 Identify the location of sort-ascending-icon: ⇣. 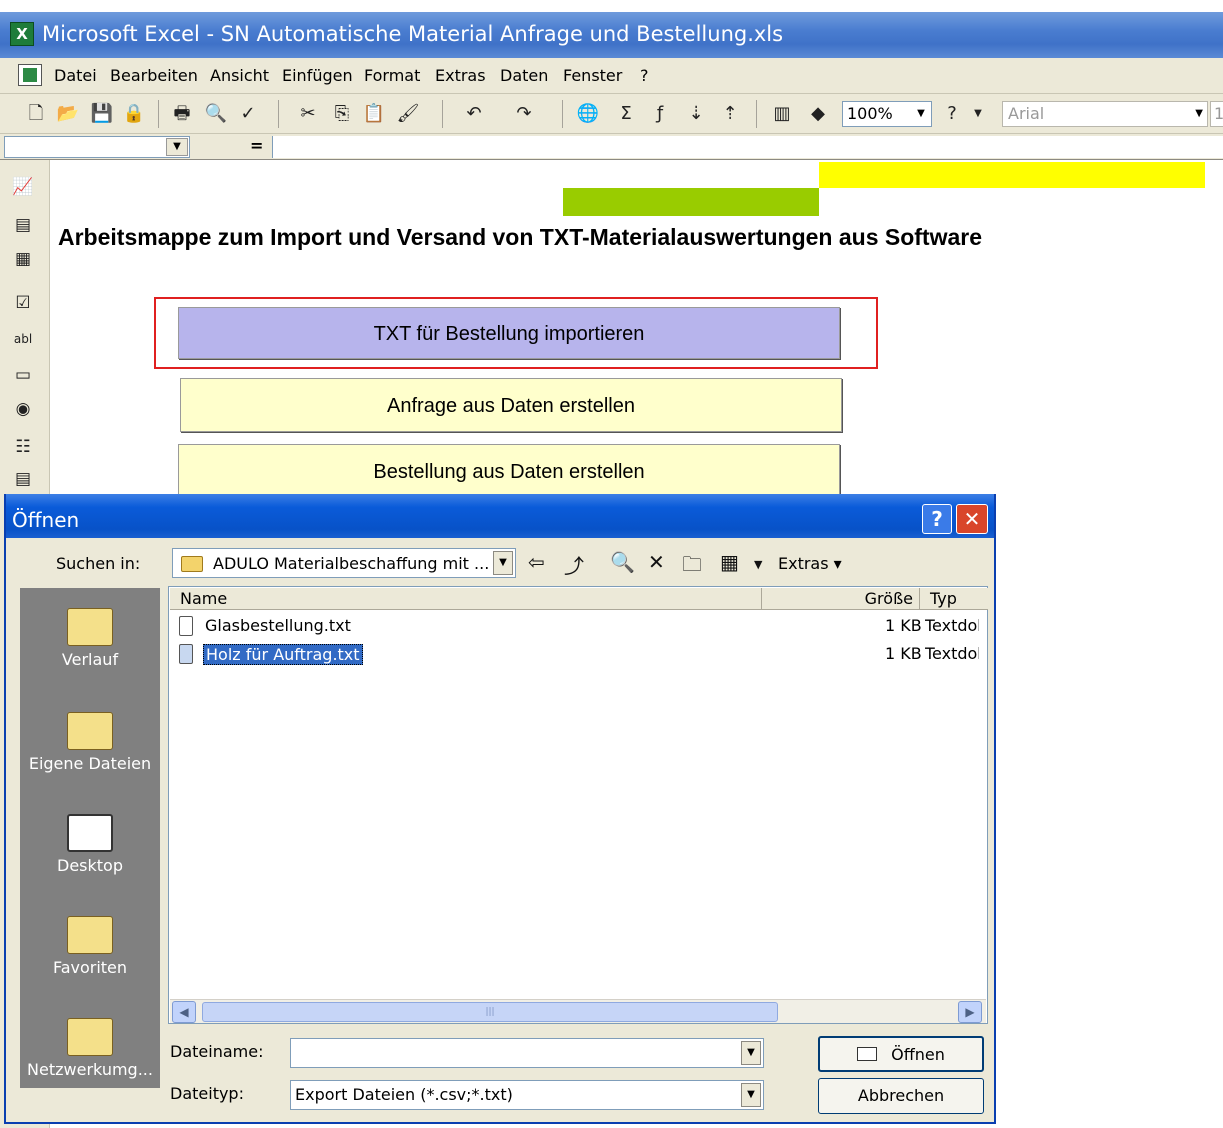
(696, 114).